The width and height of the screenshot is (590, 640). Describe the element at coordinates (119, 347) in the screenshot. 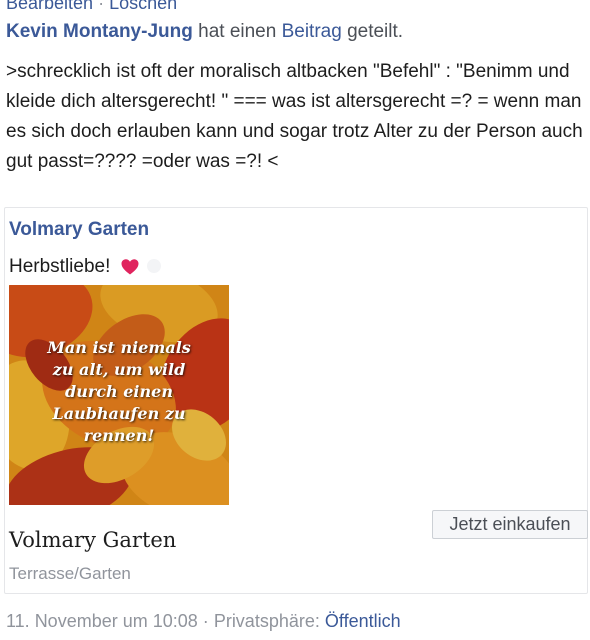

I see `image-caption-line: Man ist niemals` at that location.